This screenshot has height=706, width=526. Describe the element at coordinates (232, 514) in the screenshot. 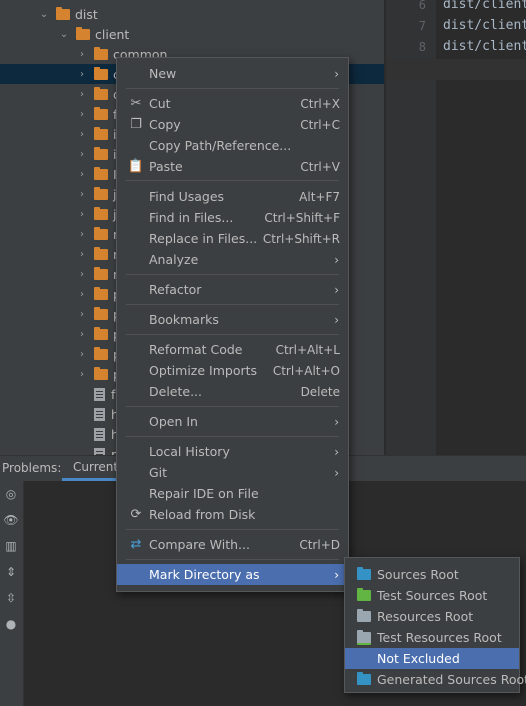

I see `menu-item-reload-from-disk: ⟳ Reload from Disk` at that location.